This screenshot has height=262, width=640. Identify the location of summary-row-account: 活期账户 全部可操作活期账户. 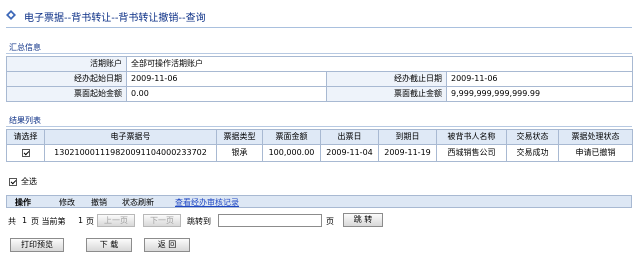
(319, 64).